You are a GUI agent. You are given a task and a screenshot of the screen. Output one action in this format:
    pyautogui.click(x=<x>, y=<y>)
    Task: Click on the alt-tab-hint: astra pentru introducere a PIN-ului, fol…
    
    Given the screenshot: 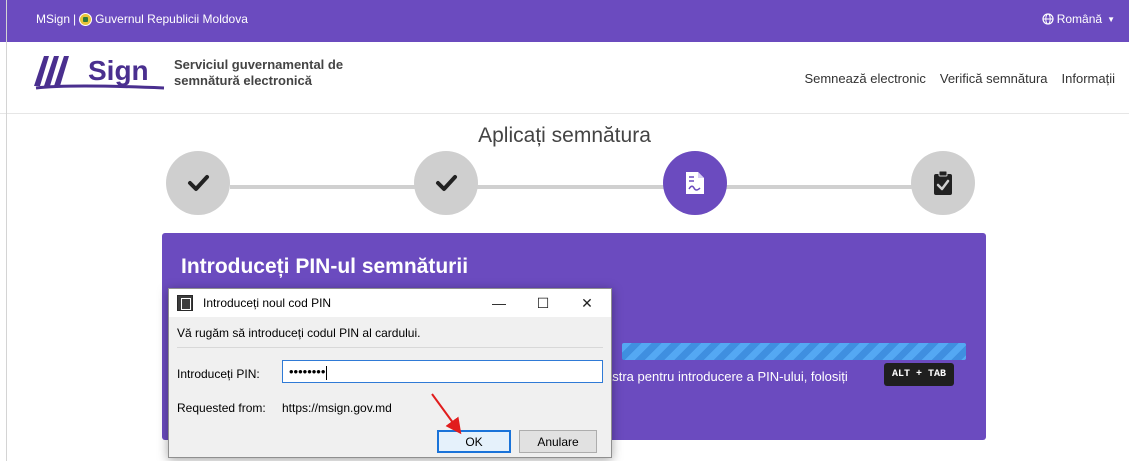 What is the action you would take?
    pyautogui.click(x=726, y=376)
    